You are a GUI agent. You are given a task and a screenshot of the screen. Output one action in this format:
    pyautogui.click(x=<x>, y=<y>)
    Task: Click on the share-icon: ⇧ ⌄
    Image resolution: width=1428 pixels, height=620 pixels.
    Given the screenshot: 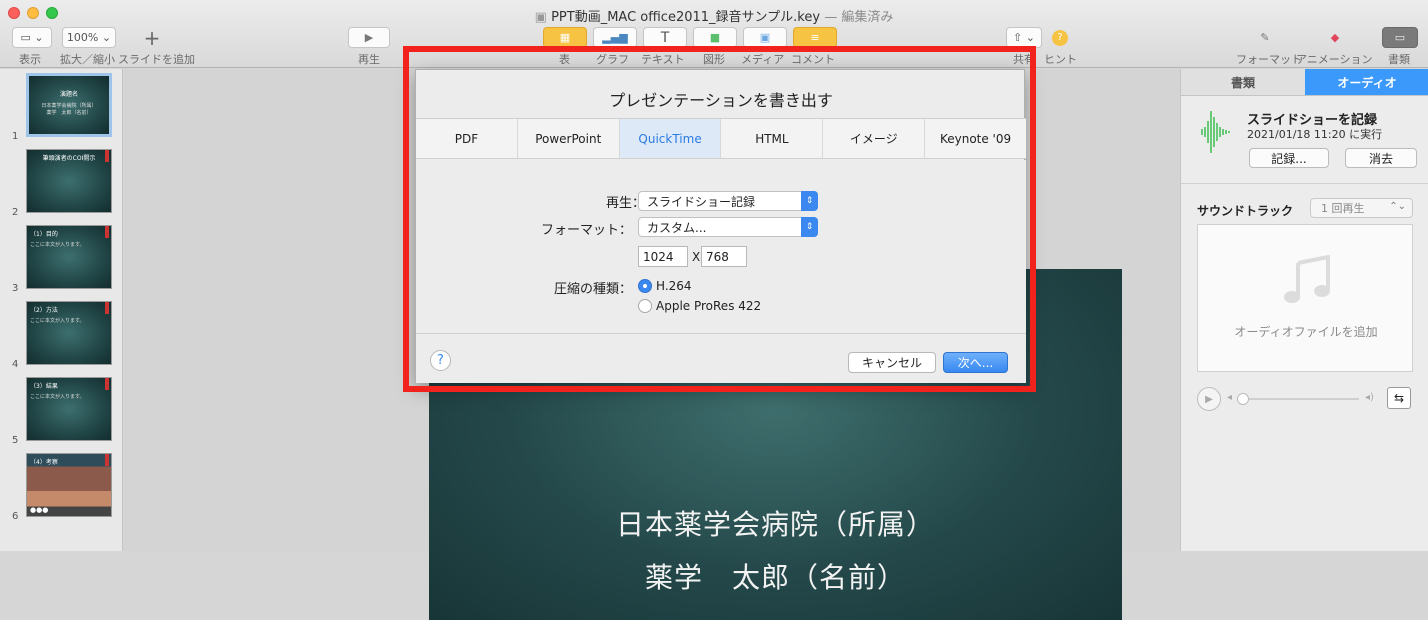 What is the action you would take?
    pyautogui.click(x=1024, y=37)
    